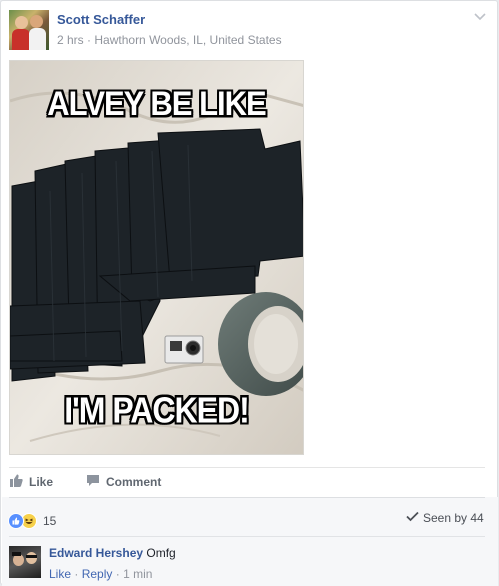 The width and height of the screenshot is (499, 586). I want to click on meme-bottom-caption: I'M PACKED!, so click(156, 410).